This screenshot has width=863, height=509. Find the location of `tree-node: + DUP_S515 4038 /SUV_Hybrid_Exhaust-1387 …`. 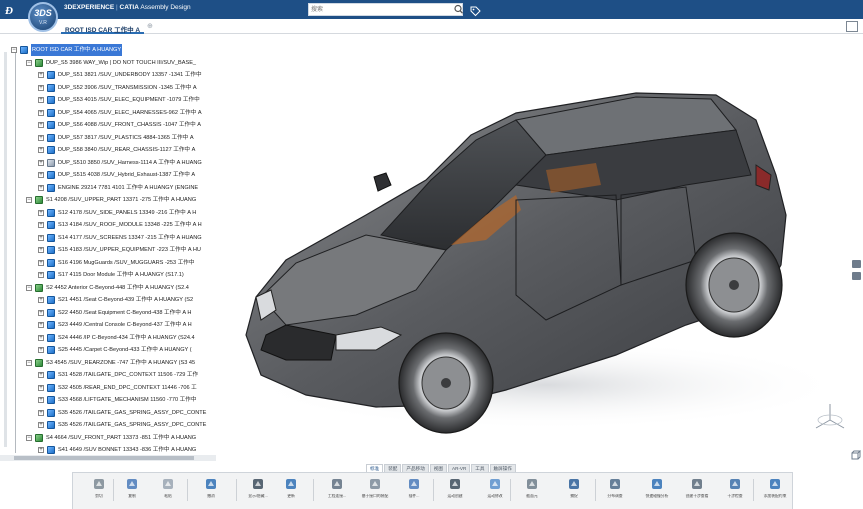

tree-node: + DUP_S515 4038 /SUV_Hybrid_Exhaust-1387 … is located at coordinates (108, 175).